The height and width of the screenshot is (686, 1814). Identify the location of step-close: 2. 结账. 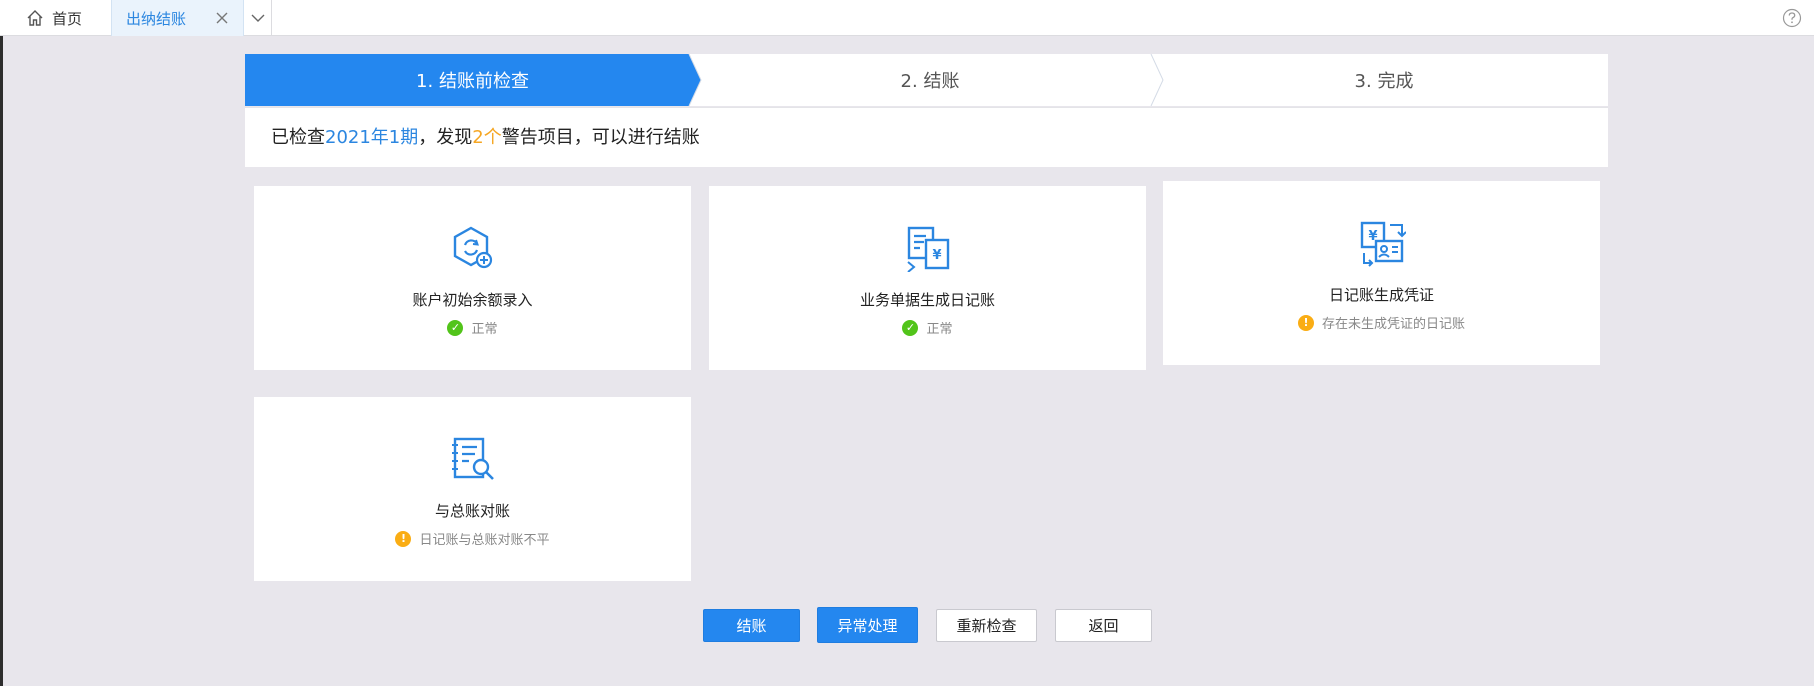
(930, 81).